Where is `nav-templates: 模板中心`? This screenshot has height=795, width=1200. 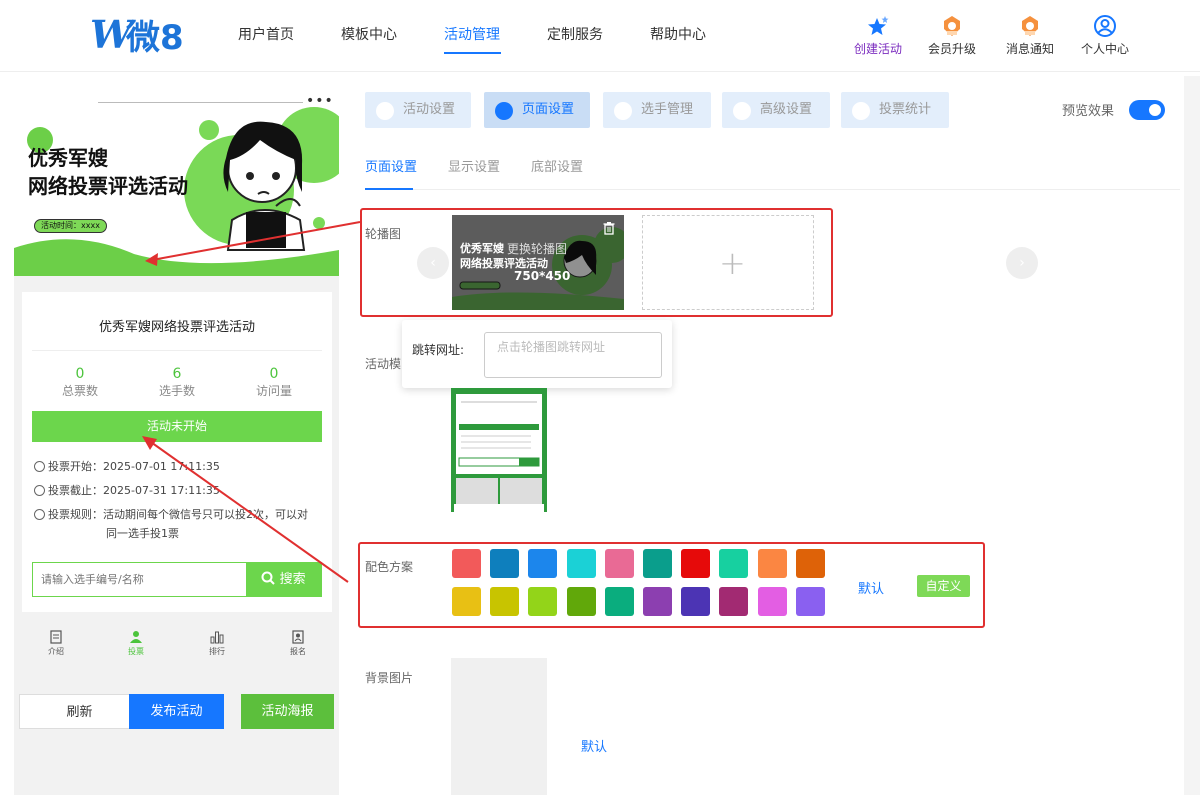 nav-templates: 模板中心 is located at coordinates (369, 34).